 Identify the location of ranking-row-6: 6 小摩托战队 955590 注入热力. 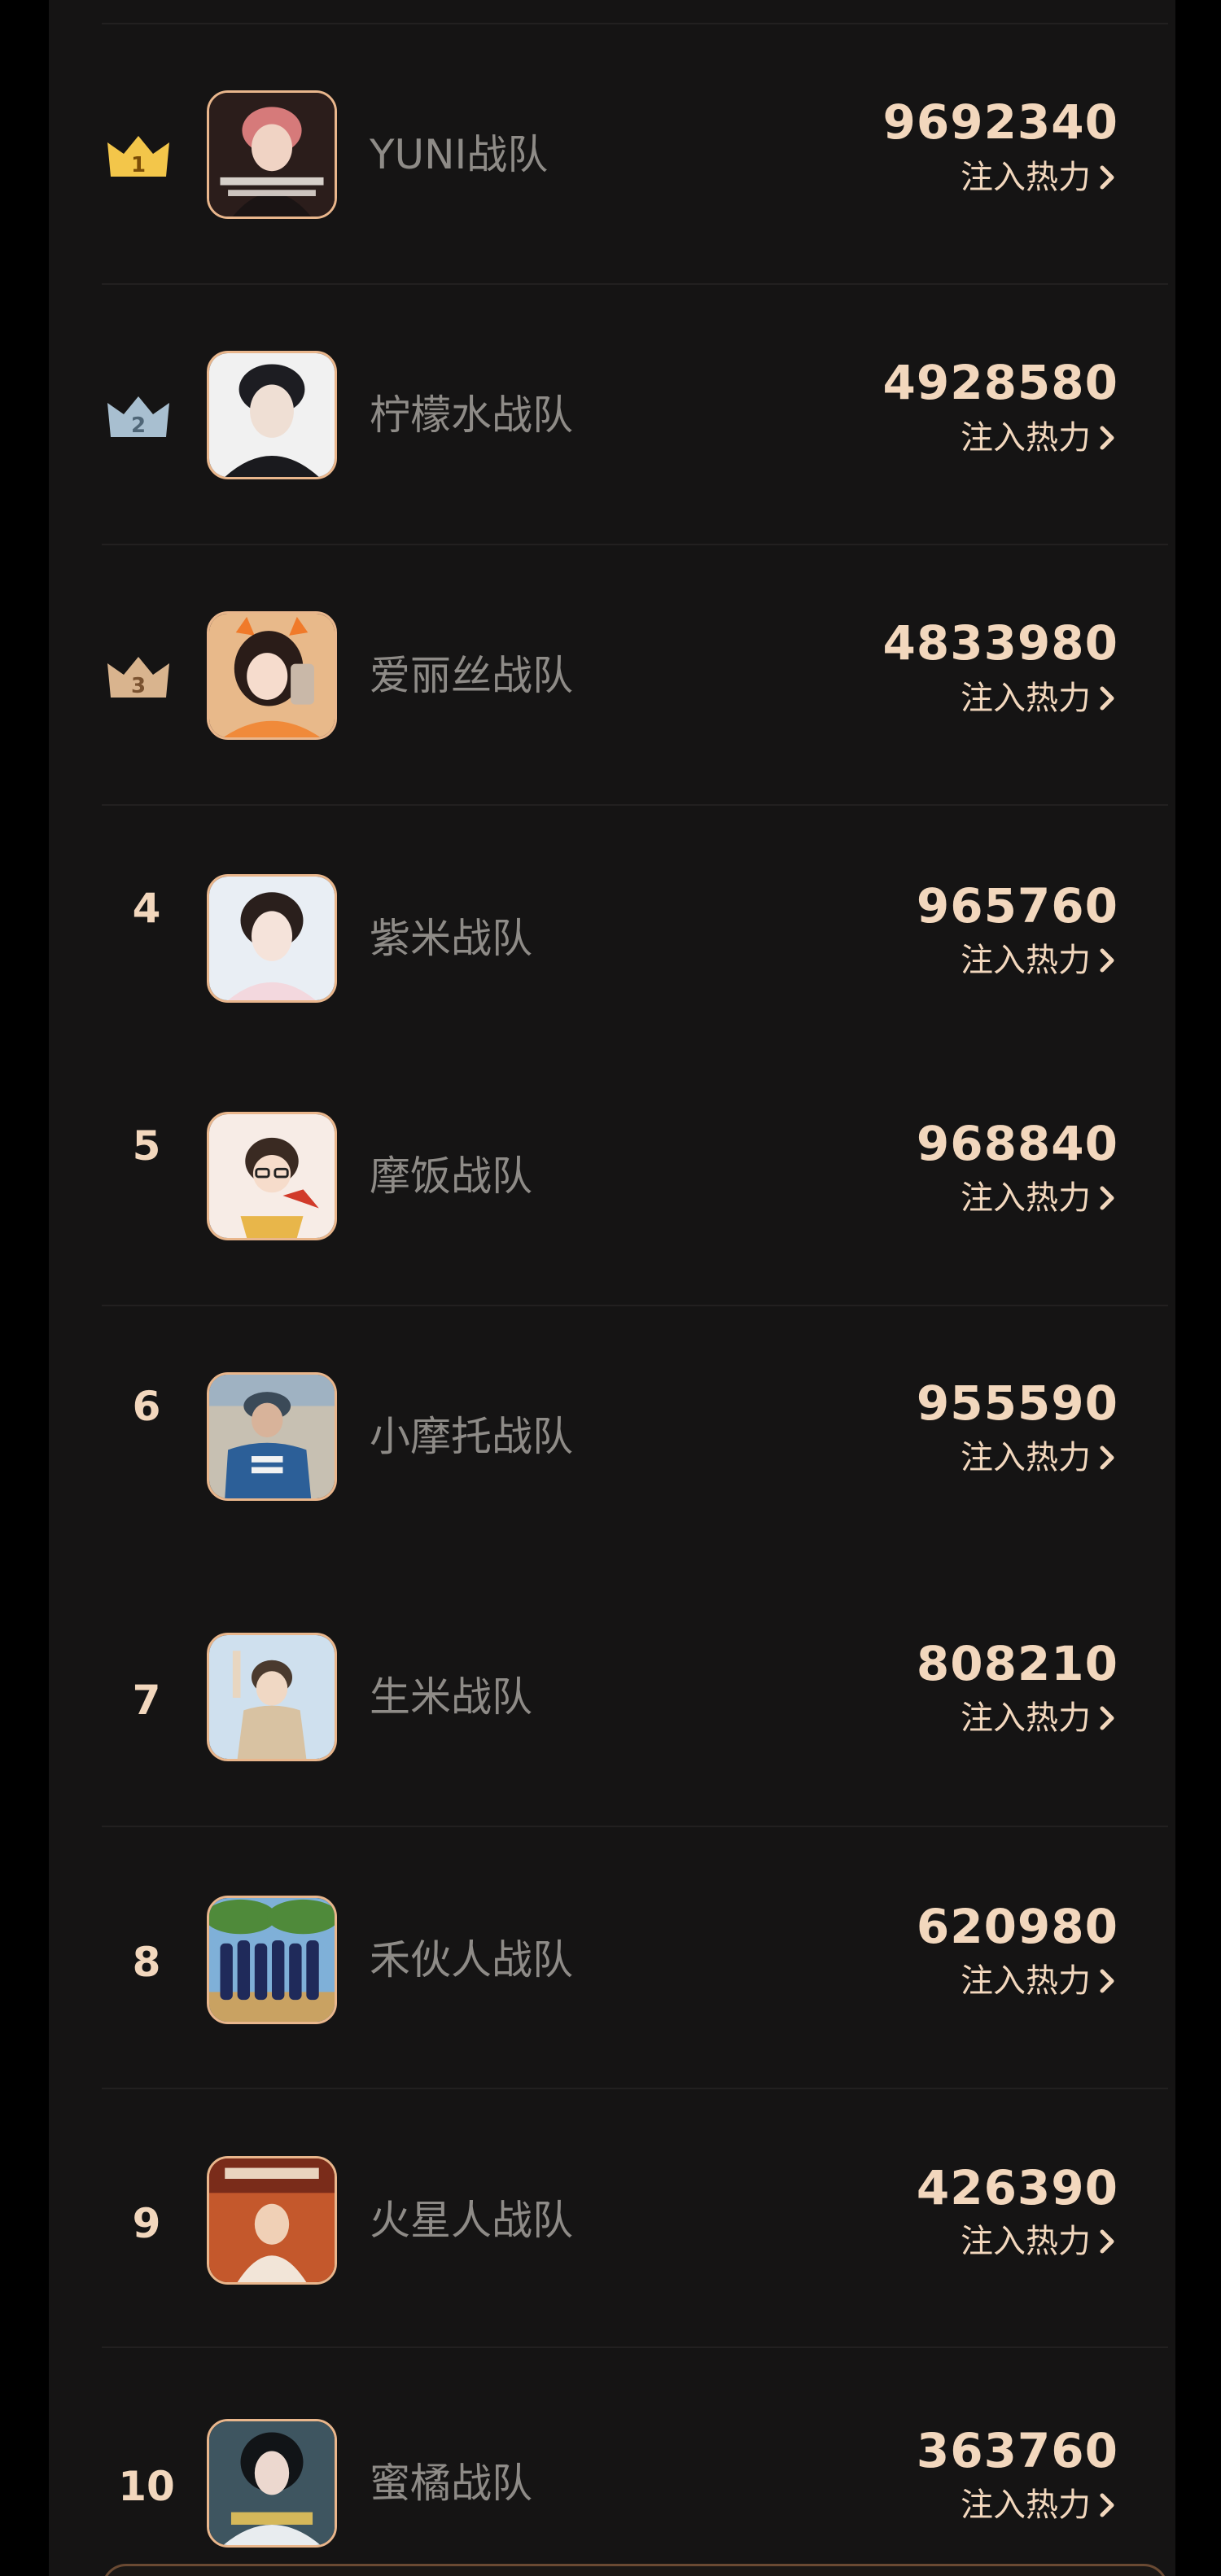
(612, 1434).